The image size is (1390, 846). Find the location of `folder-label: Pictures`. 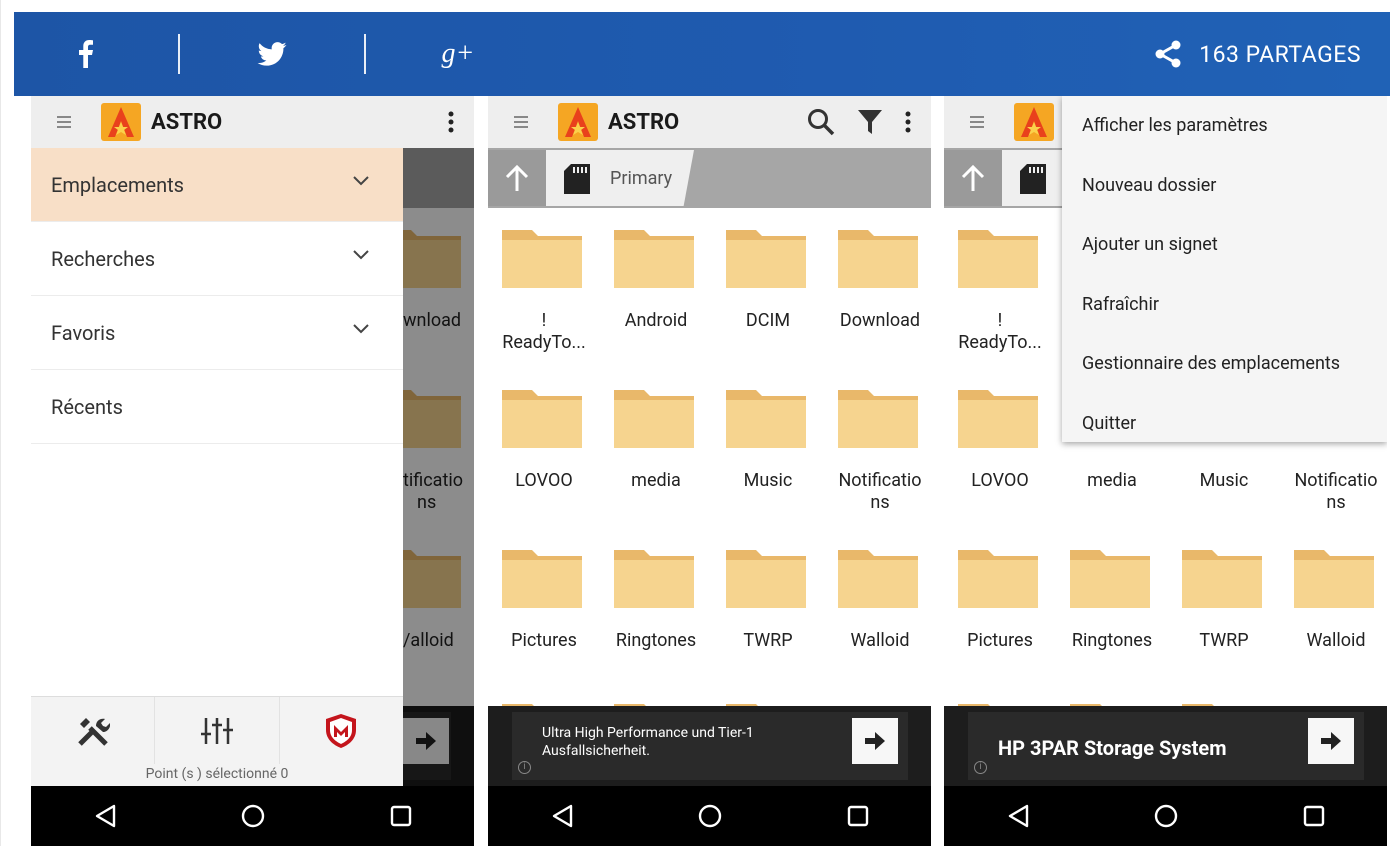

folder-label: Pictures is located at coordinates (544, 640).